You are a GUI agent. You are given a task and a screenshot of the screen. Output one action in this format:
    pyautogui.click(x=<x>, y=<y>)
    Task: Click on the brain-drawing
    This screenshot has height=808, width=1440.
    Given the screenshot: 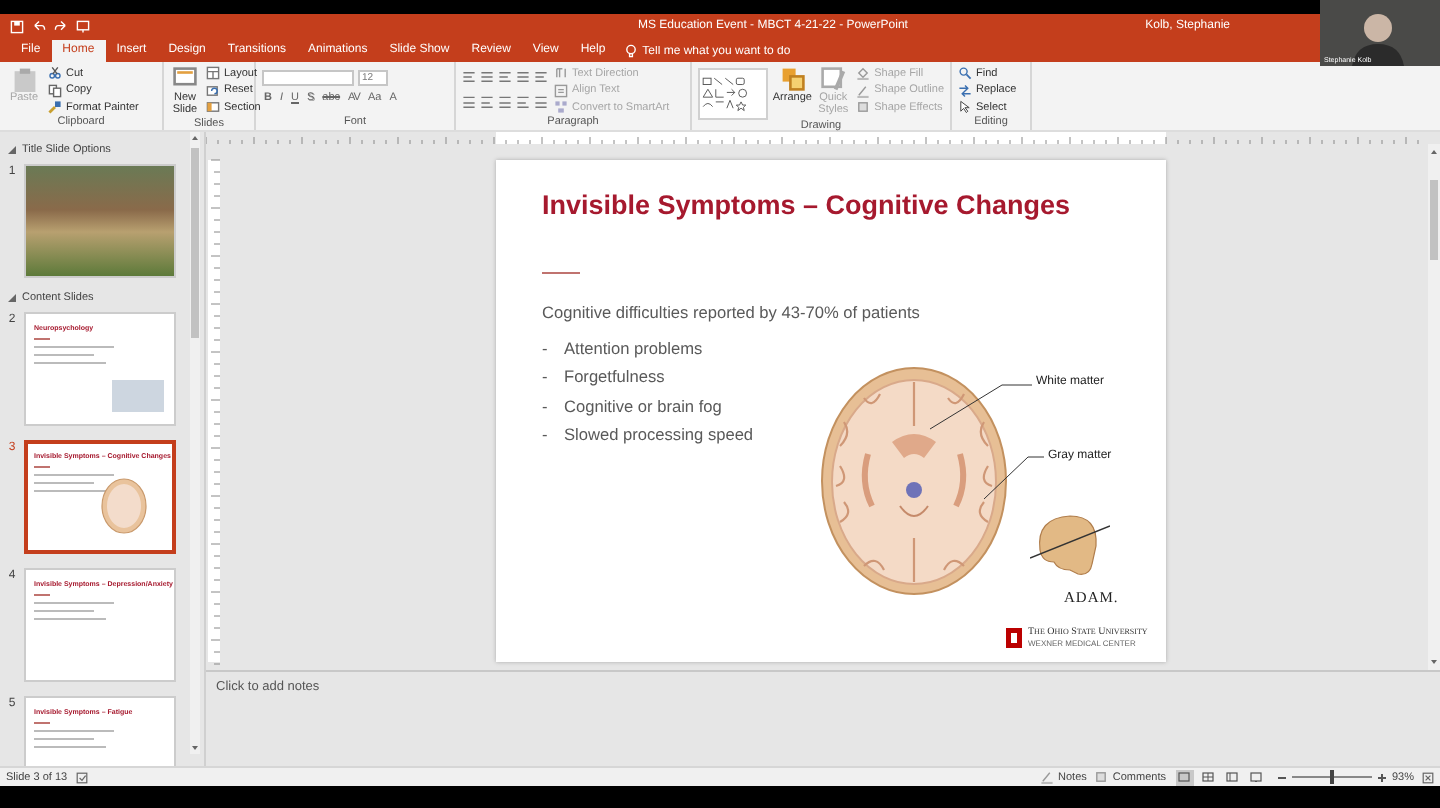 What is the action you would take?
    pyautogui.click(x=124, y=506)
    